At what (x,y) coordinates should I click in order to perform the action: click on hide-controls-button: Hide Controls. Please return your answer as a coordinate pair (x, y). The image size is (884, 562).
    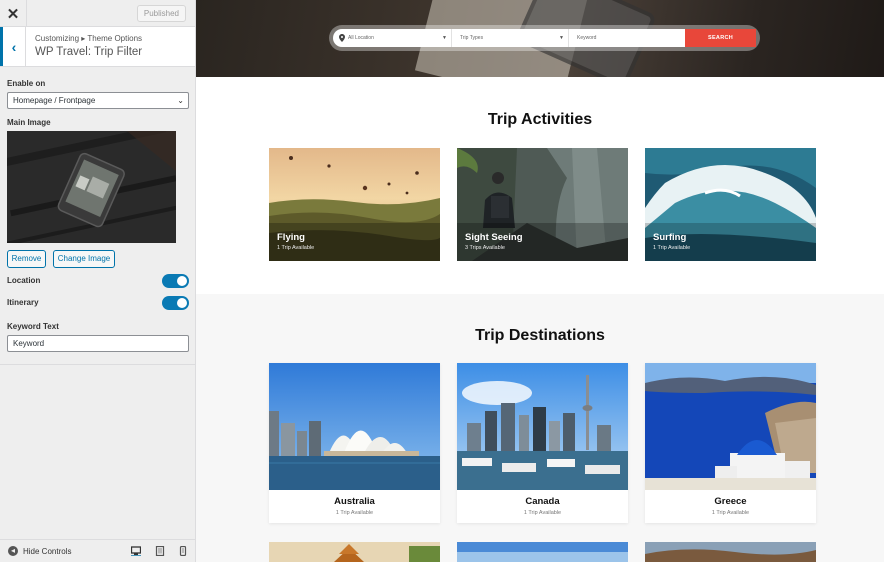
    Looking at the image, I should click on (47, 551).